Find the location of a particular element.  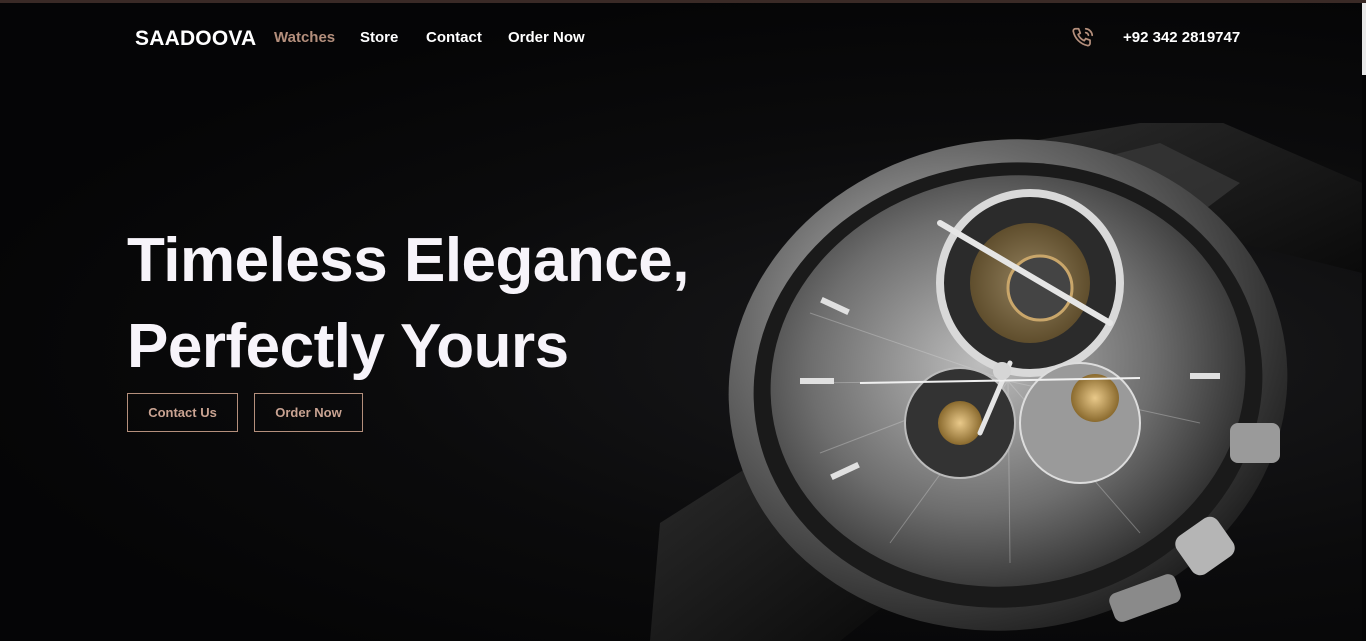

hero-headline-line1: Timeless Elegance, is located at coordinates (408, 260).